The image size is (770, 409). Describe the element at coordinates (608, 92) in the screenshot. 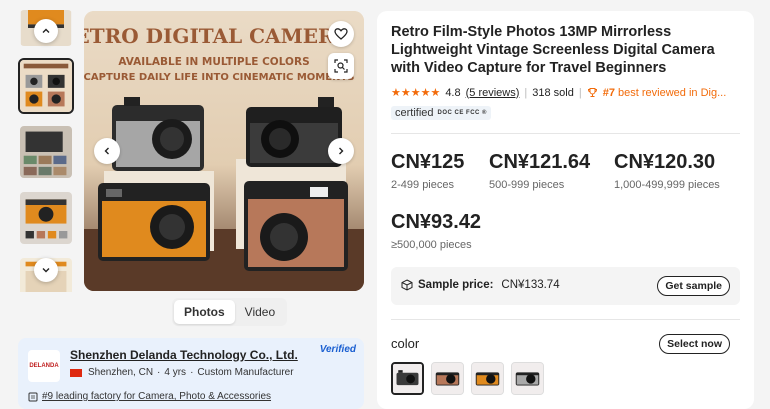

I see `rank-number: #7` at that location.